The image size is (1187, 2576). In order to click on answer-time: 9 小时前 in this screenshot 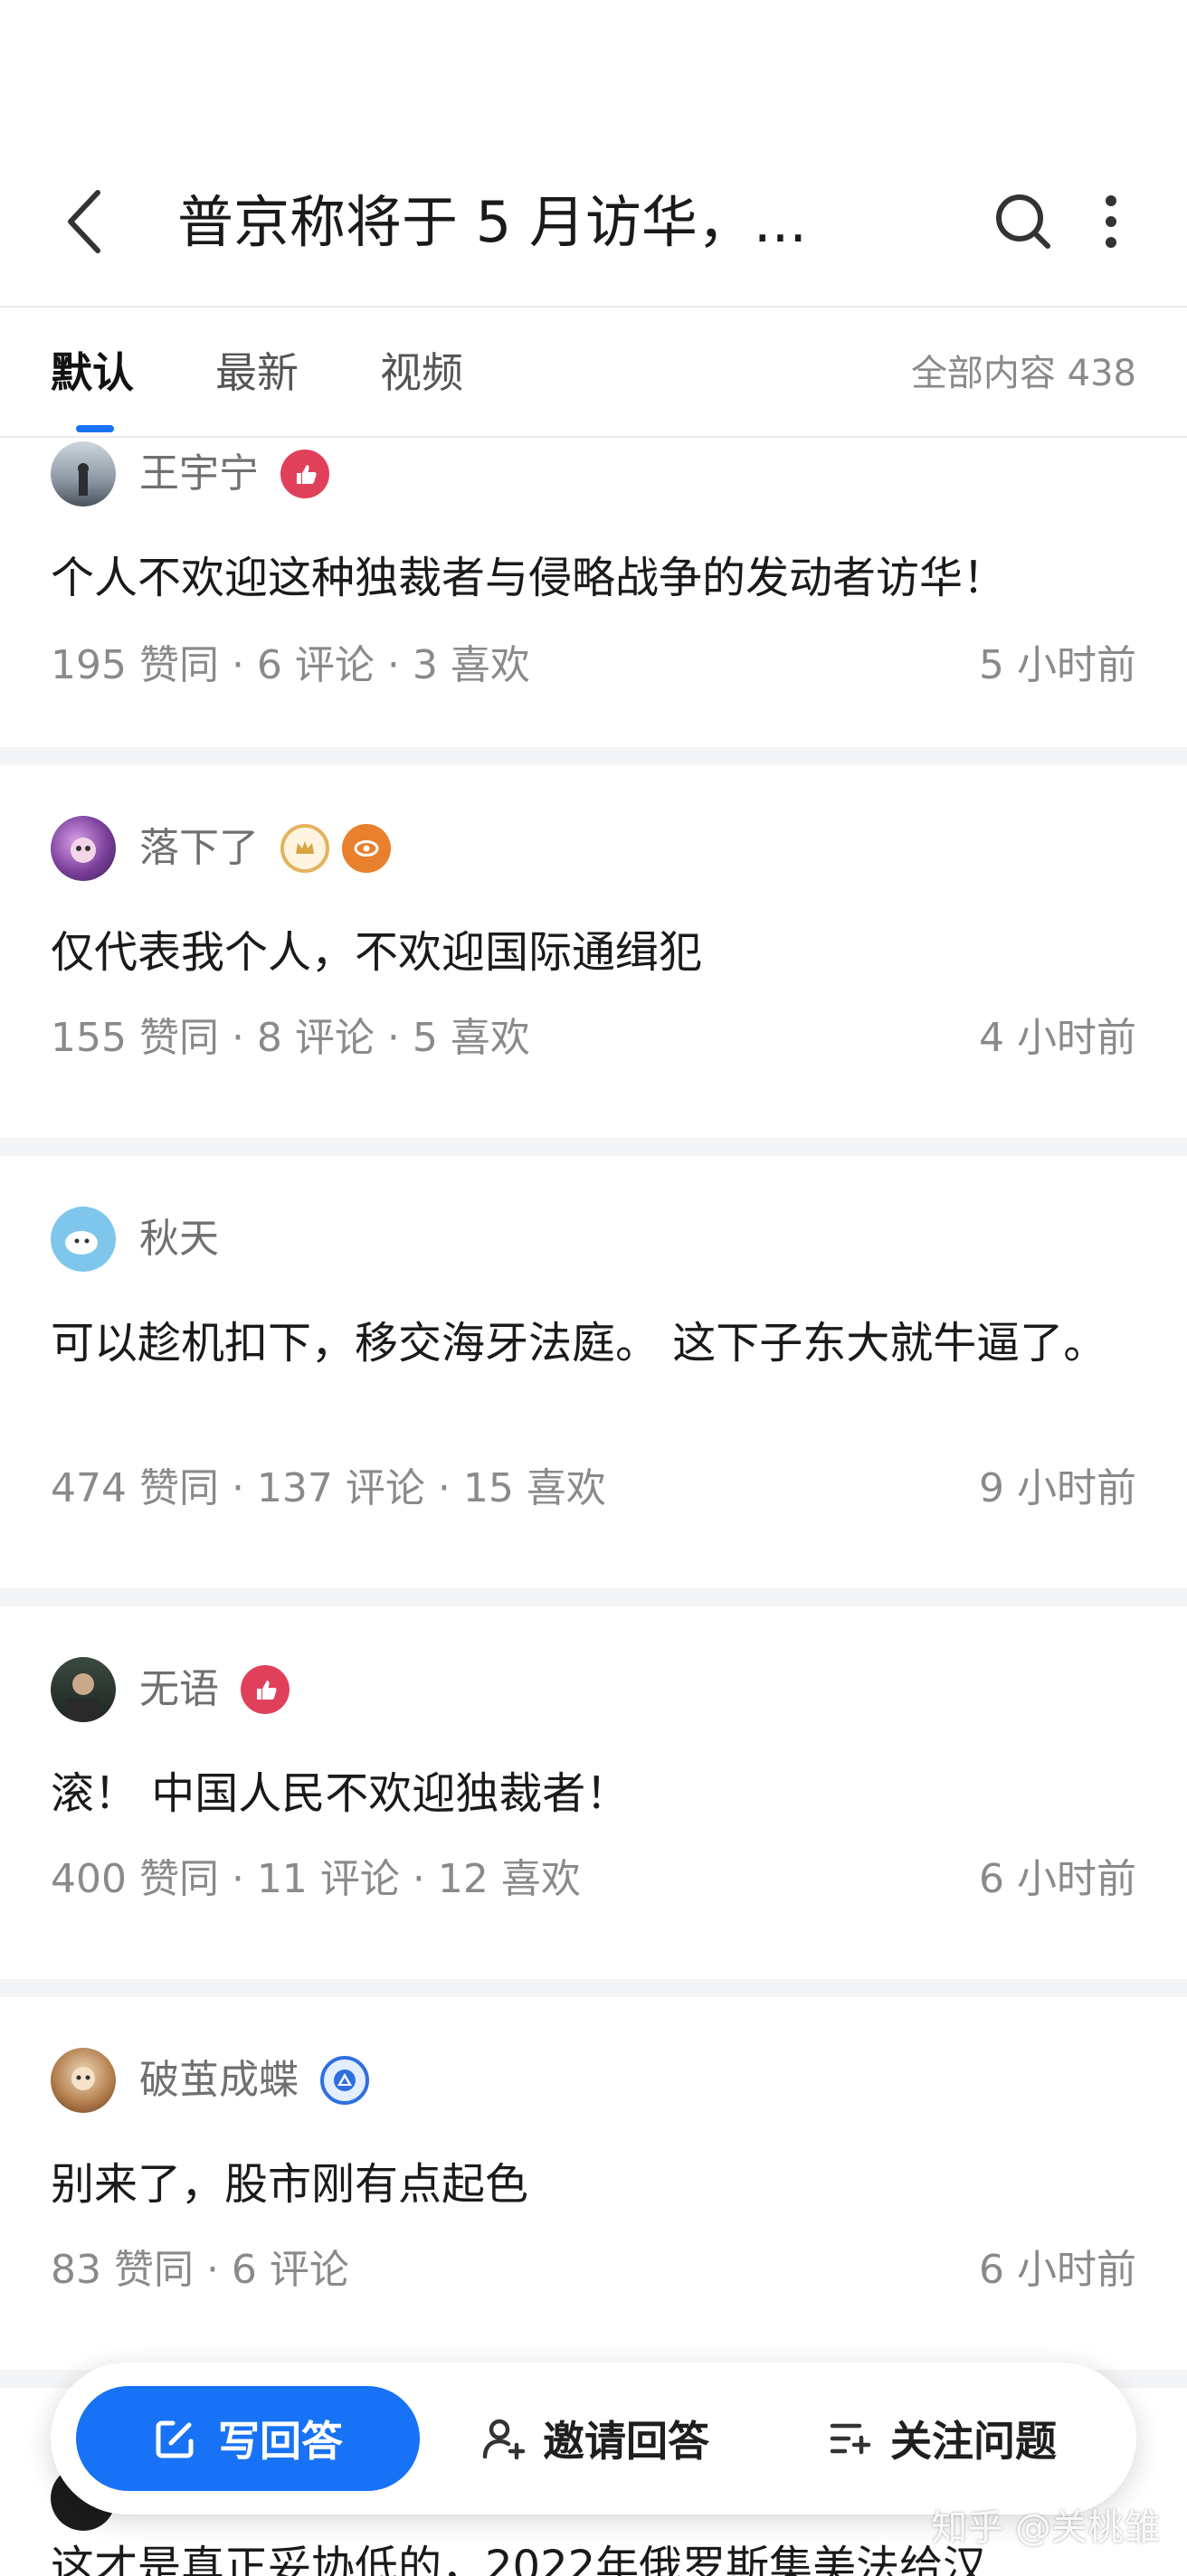, I will do `click(1057, 1488)`.